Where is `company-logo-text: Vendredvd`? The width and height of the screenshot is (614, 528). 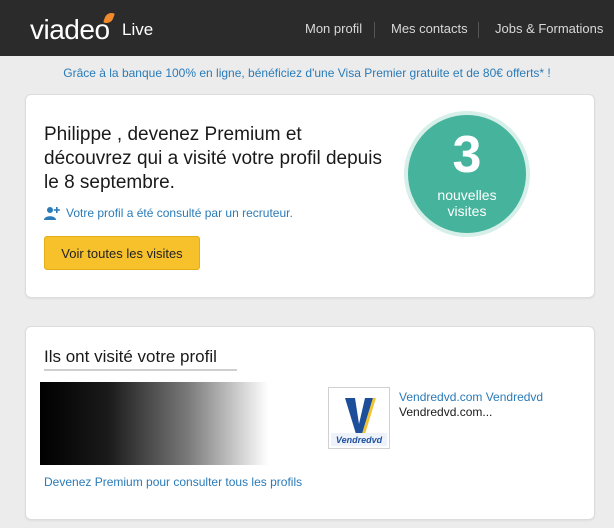 company-logo-text: Vendredvd is located at coordinates (359, 440).